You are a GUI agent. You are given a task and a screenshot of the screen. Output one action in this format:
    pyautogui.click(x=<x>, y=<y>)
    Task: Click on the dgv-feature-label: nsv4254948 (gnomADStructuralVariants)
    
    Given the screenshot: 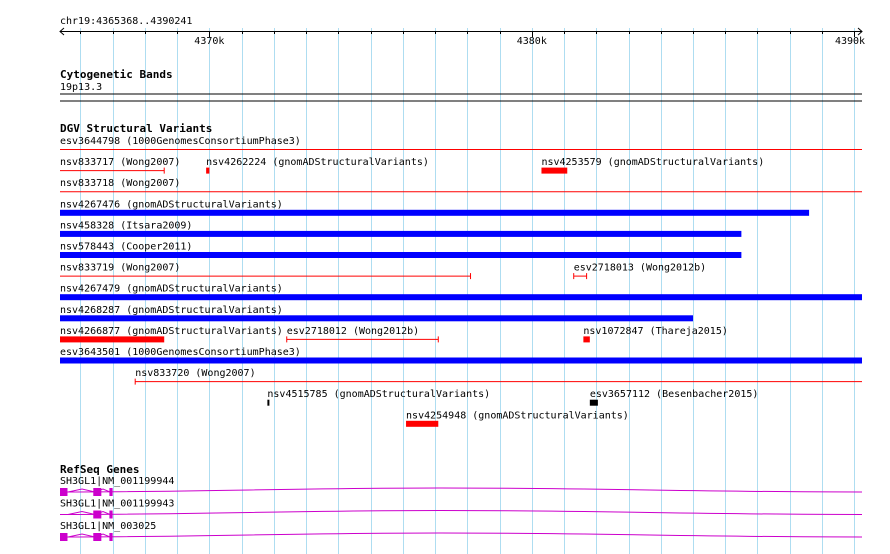 What is the action you would take?
    pyautogui.click(x=517, y=415)
    